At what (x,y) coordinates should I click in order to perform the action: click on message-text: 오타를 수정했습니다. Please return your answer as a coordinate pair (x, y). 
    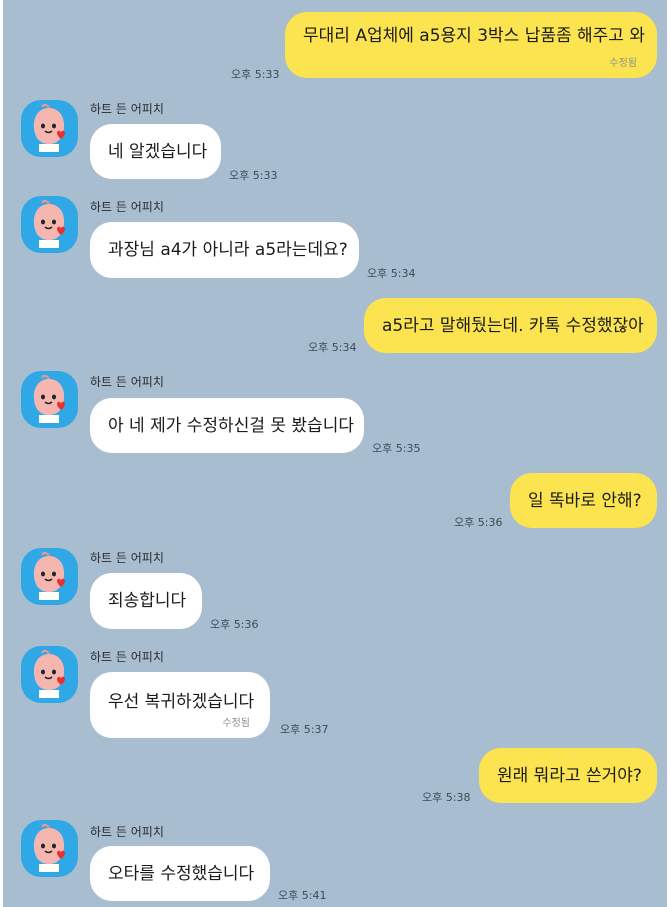
    Looking at the image, I should click on (181, 873).